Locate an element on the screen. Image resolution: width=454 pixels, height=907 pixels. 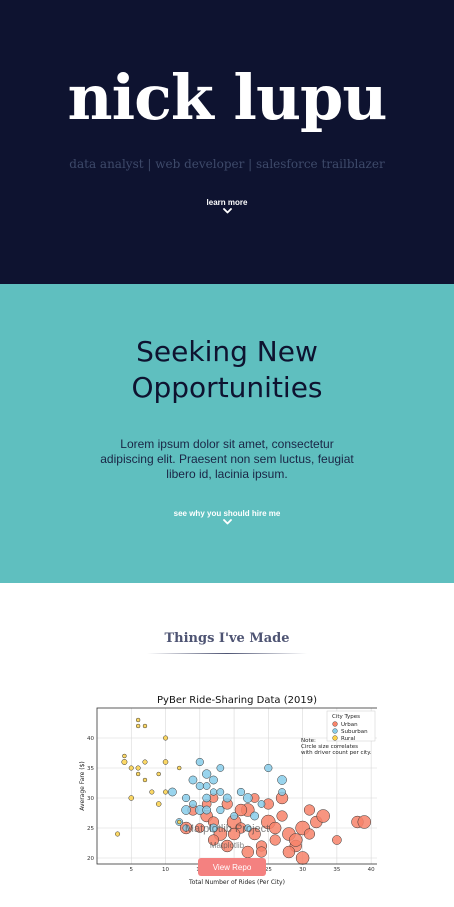
note-line-3: with driver count per city. is located at coordinates (336, 753).